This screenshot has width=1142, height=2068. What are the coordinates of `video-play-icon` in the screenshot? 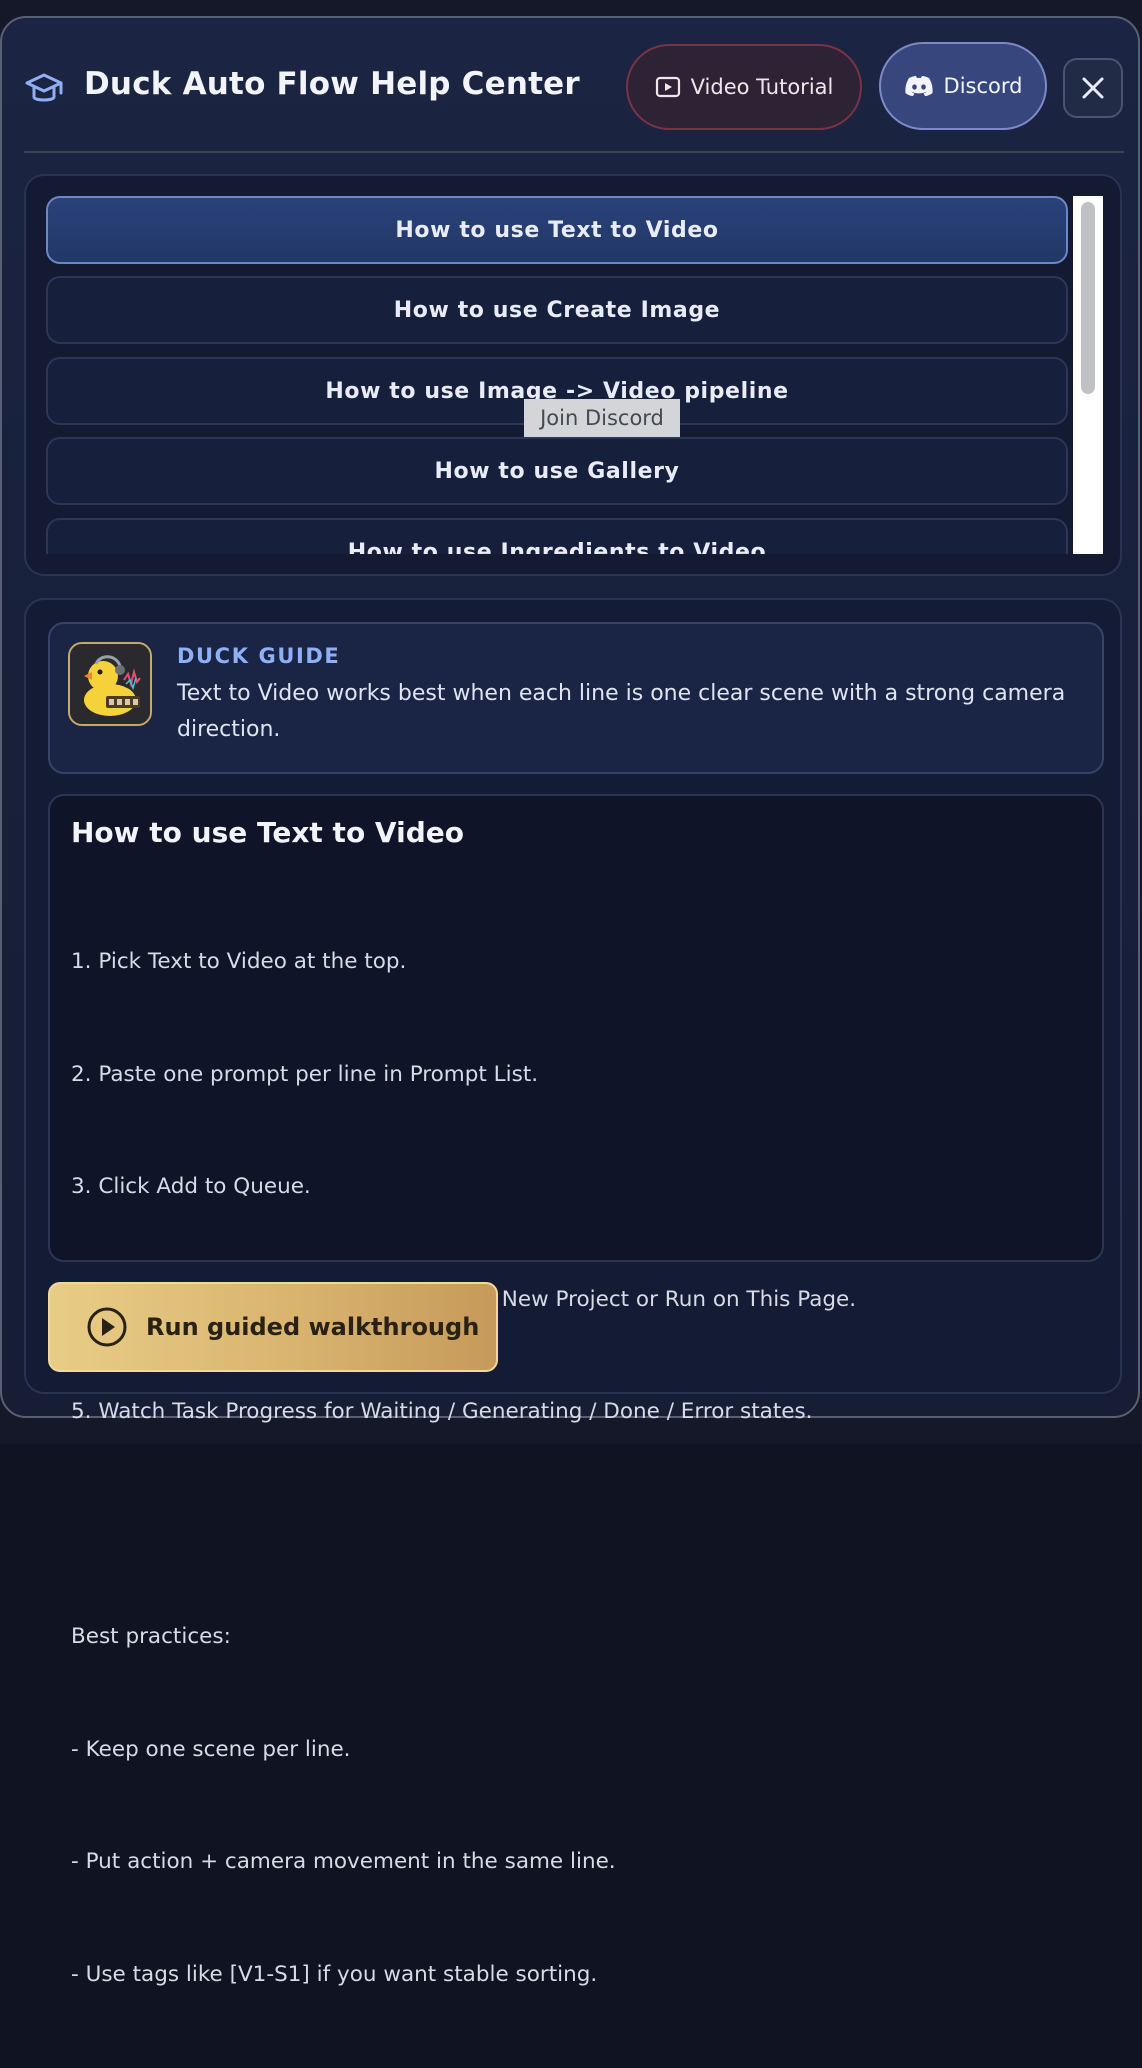 It's located at (667, 87).